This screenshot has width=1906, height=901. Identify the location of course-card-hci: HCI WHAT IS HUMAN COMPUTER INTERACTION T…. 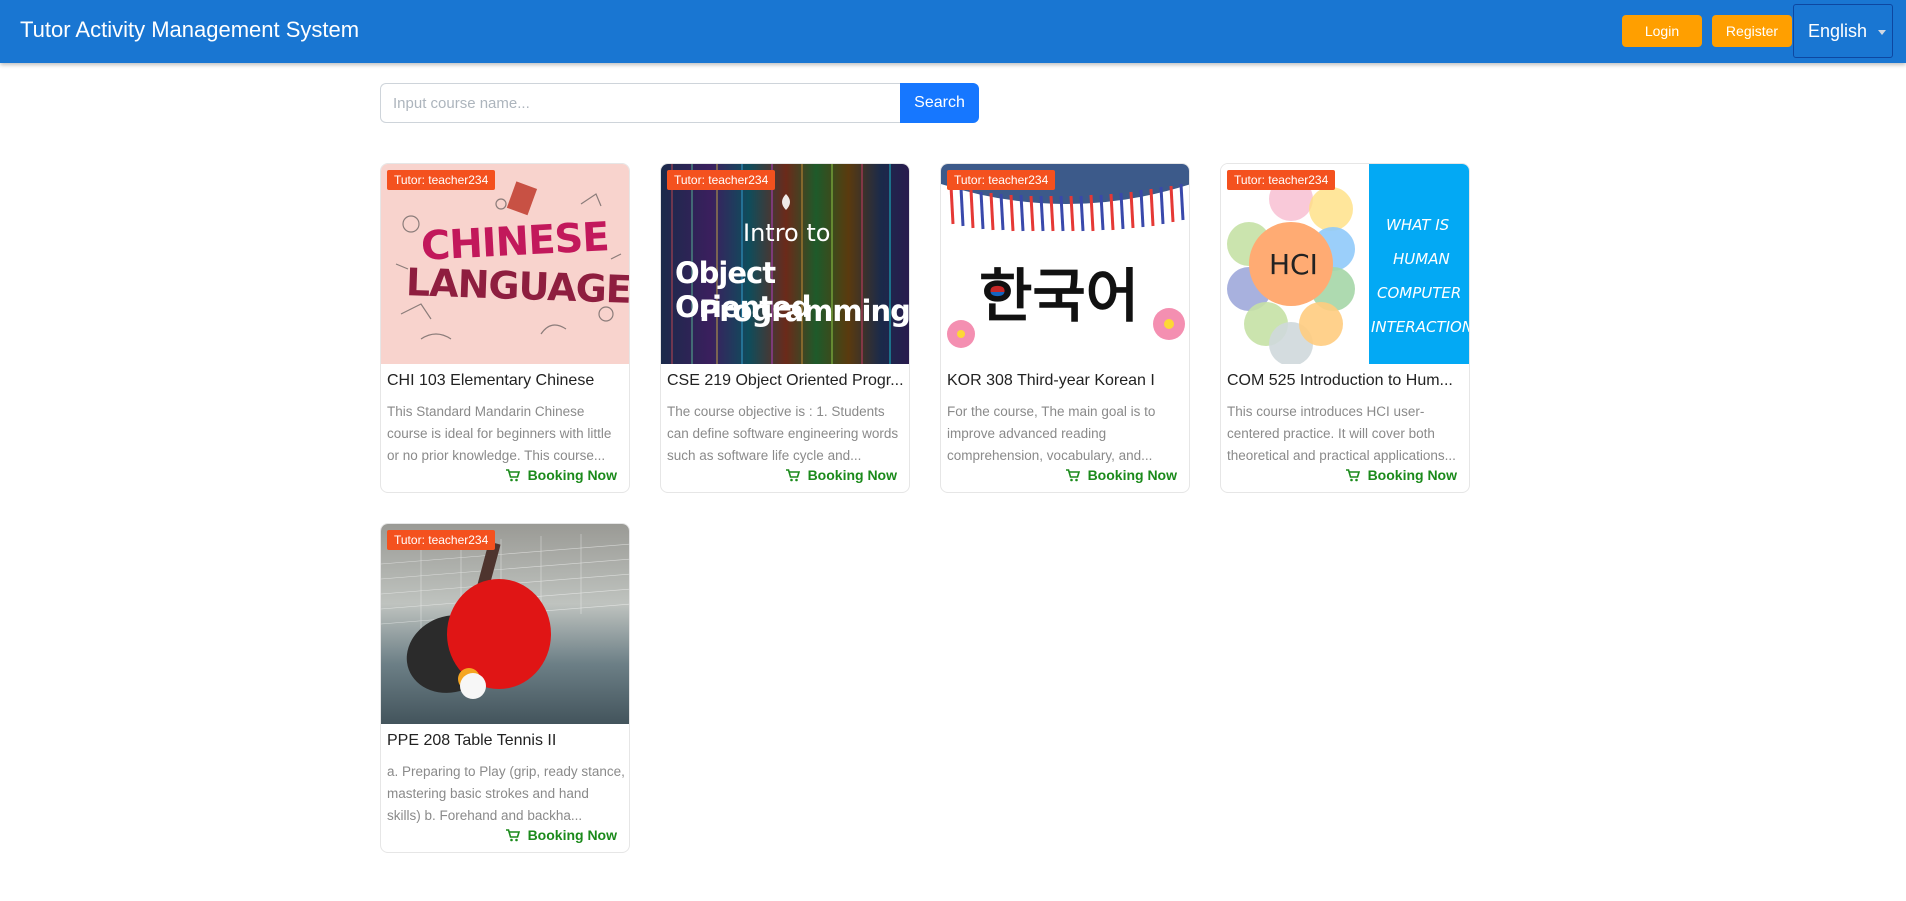
(1345, 328).